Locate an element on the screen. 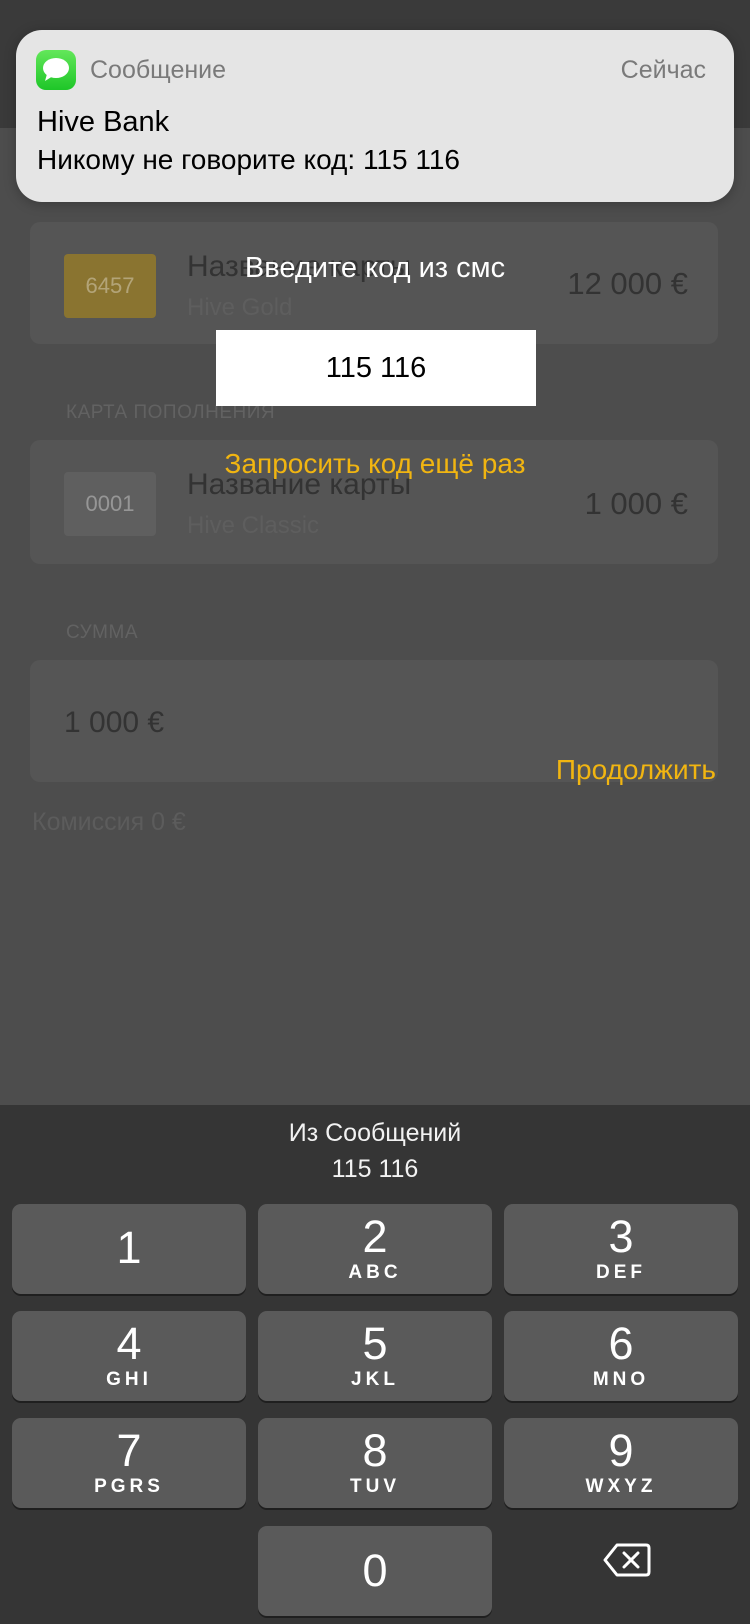  key-6: 6 MNO is located at coordinates (621, 1356).